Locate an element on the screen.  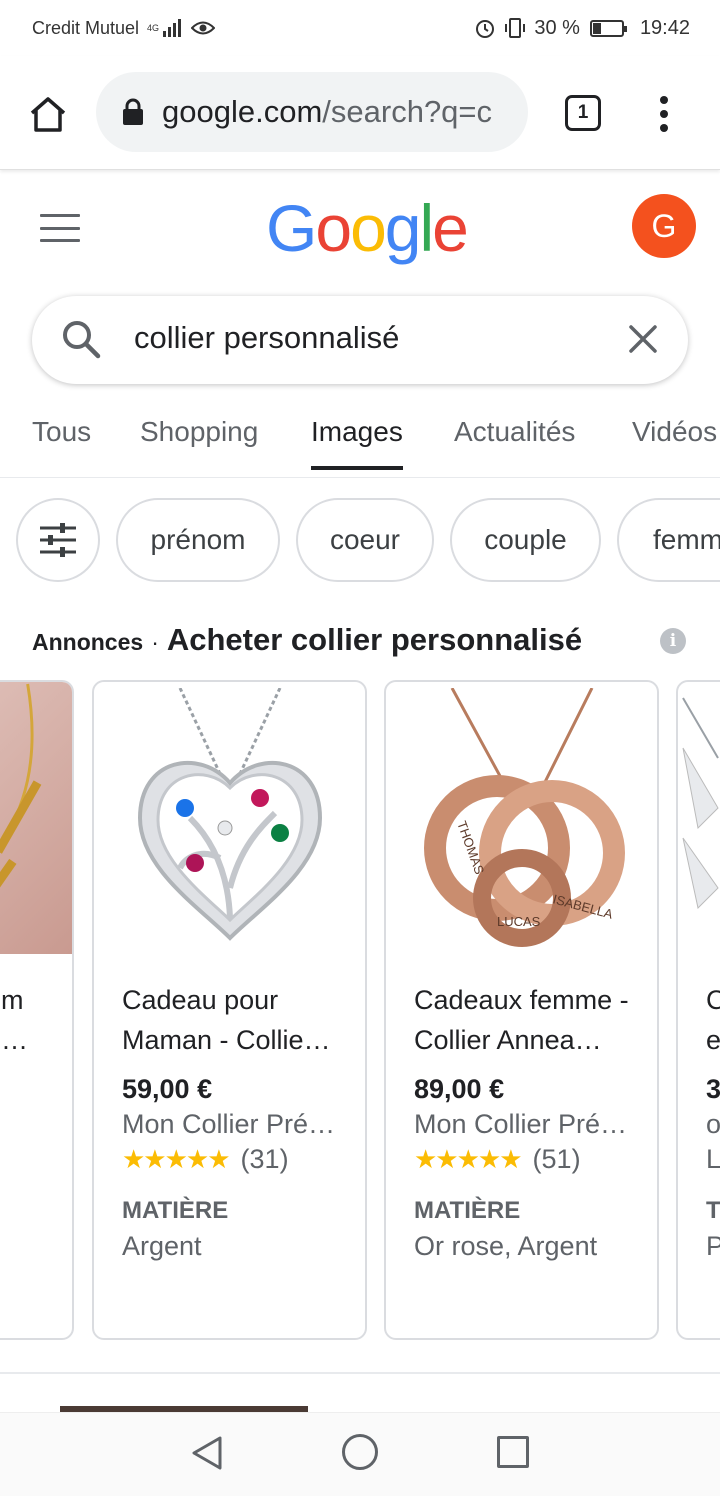
lock-icon is located at coordinates (133, 112).